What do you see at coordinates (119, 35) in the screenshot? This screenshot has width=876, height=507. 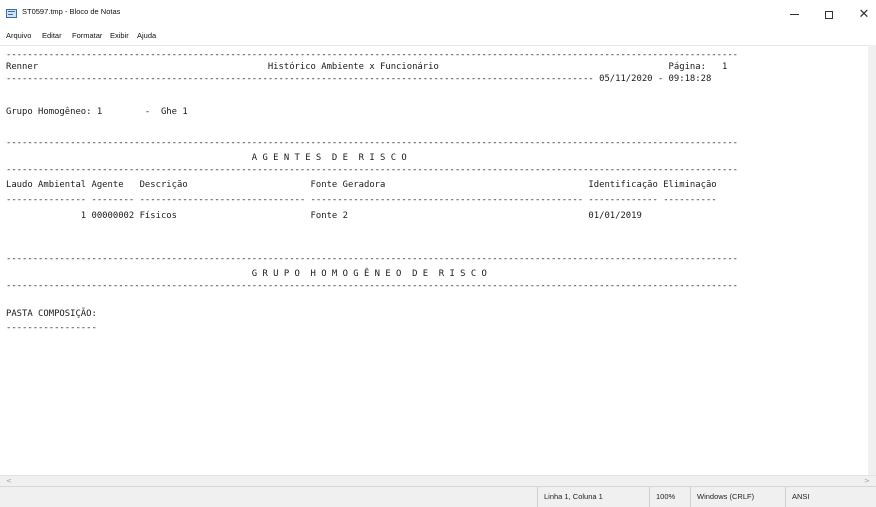 I see `menu-exibir: Exibir` at bounding box center [119, 35].